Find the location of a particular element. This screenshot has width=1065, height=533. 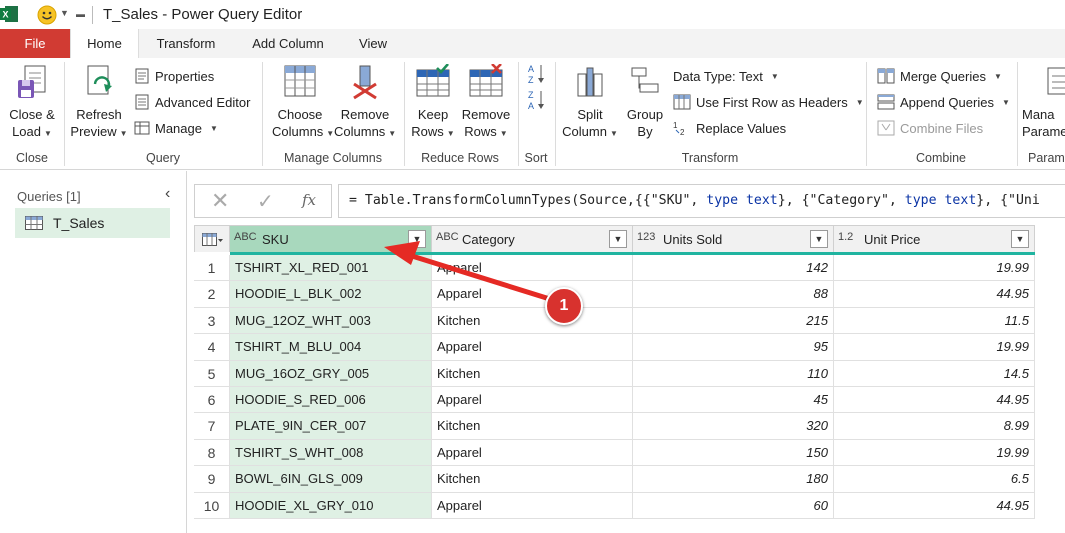

decimal-type-icon: 1.2 is located at coordinates (845, 237).